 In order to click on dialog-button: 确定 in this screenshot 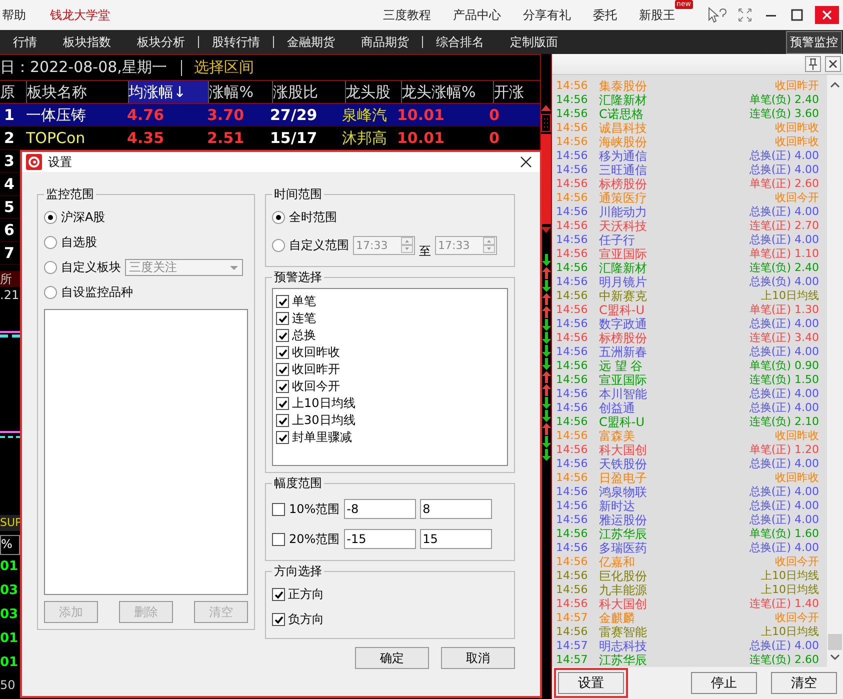, I will do `click(392, 658)`.